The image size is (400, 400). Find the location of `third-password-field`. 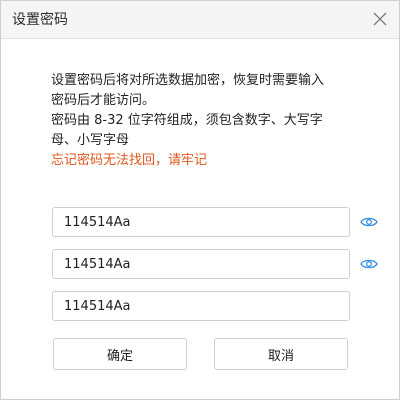

third-password-field is located at coordinates (201, 306).